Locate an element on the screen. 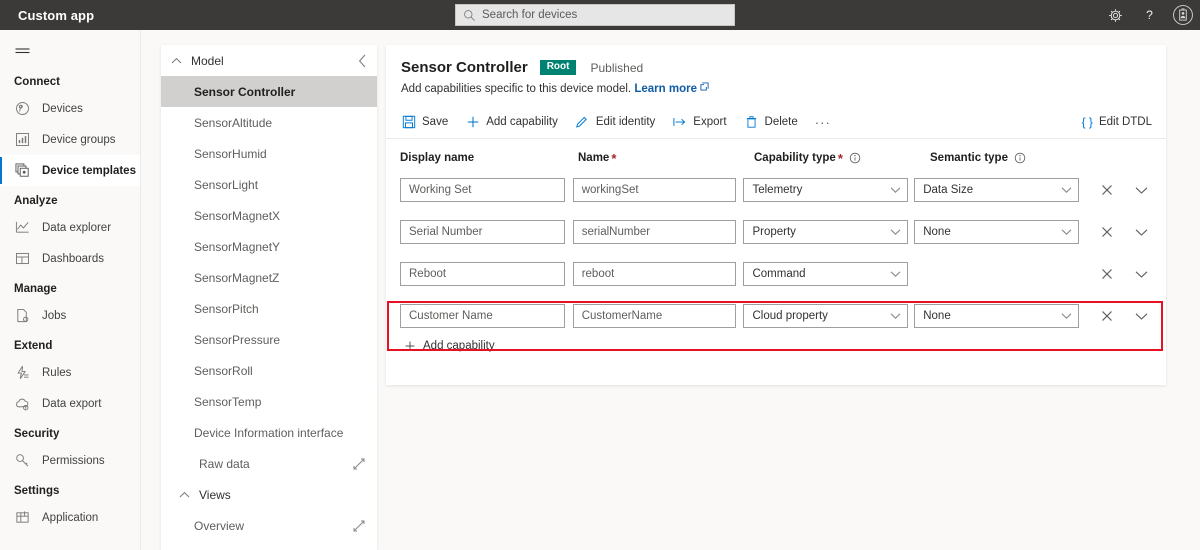 This screenshot has height=550, width=1200. gear-icon is located at coordinates (1115, 15).